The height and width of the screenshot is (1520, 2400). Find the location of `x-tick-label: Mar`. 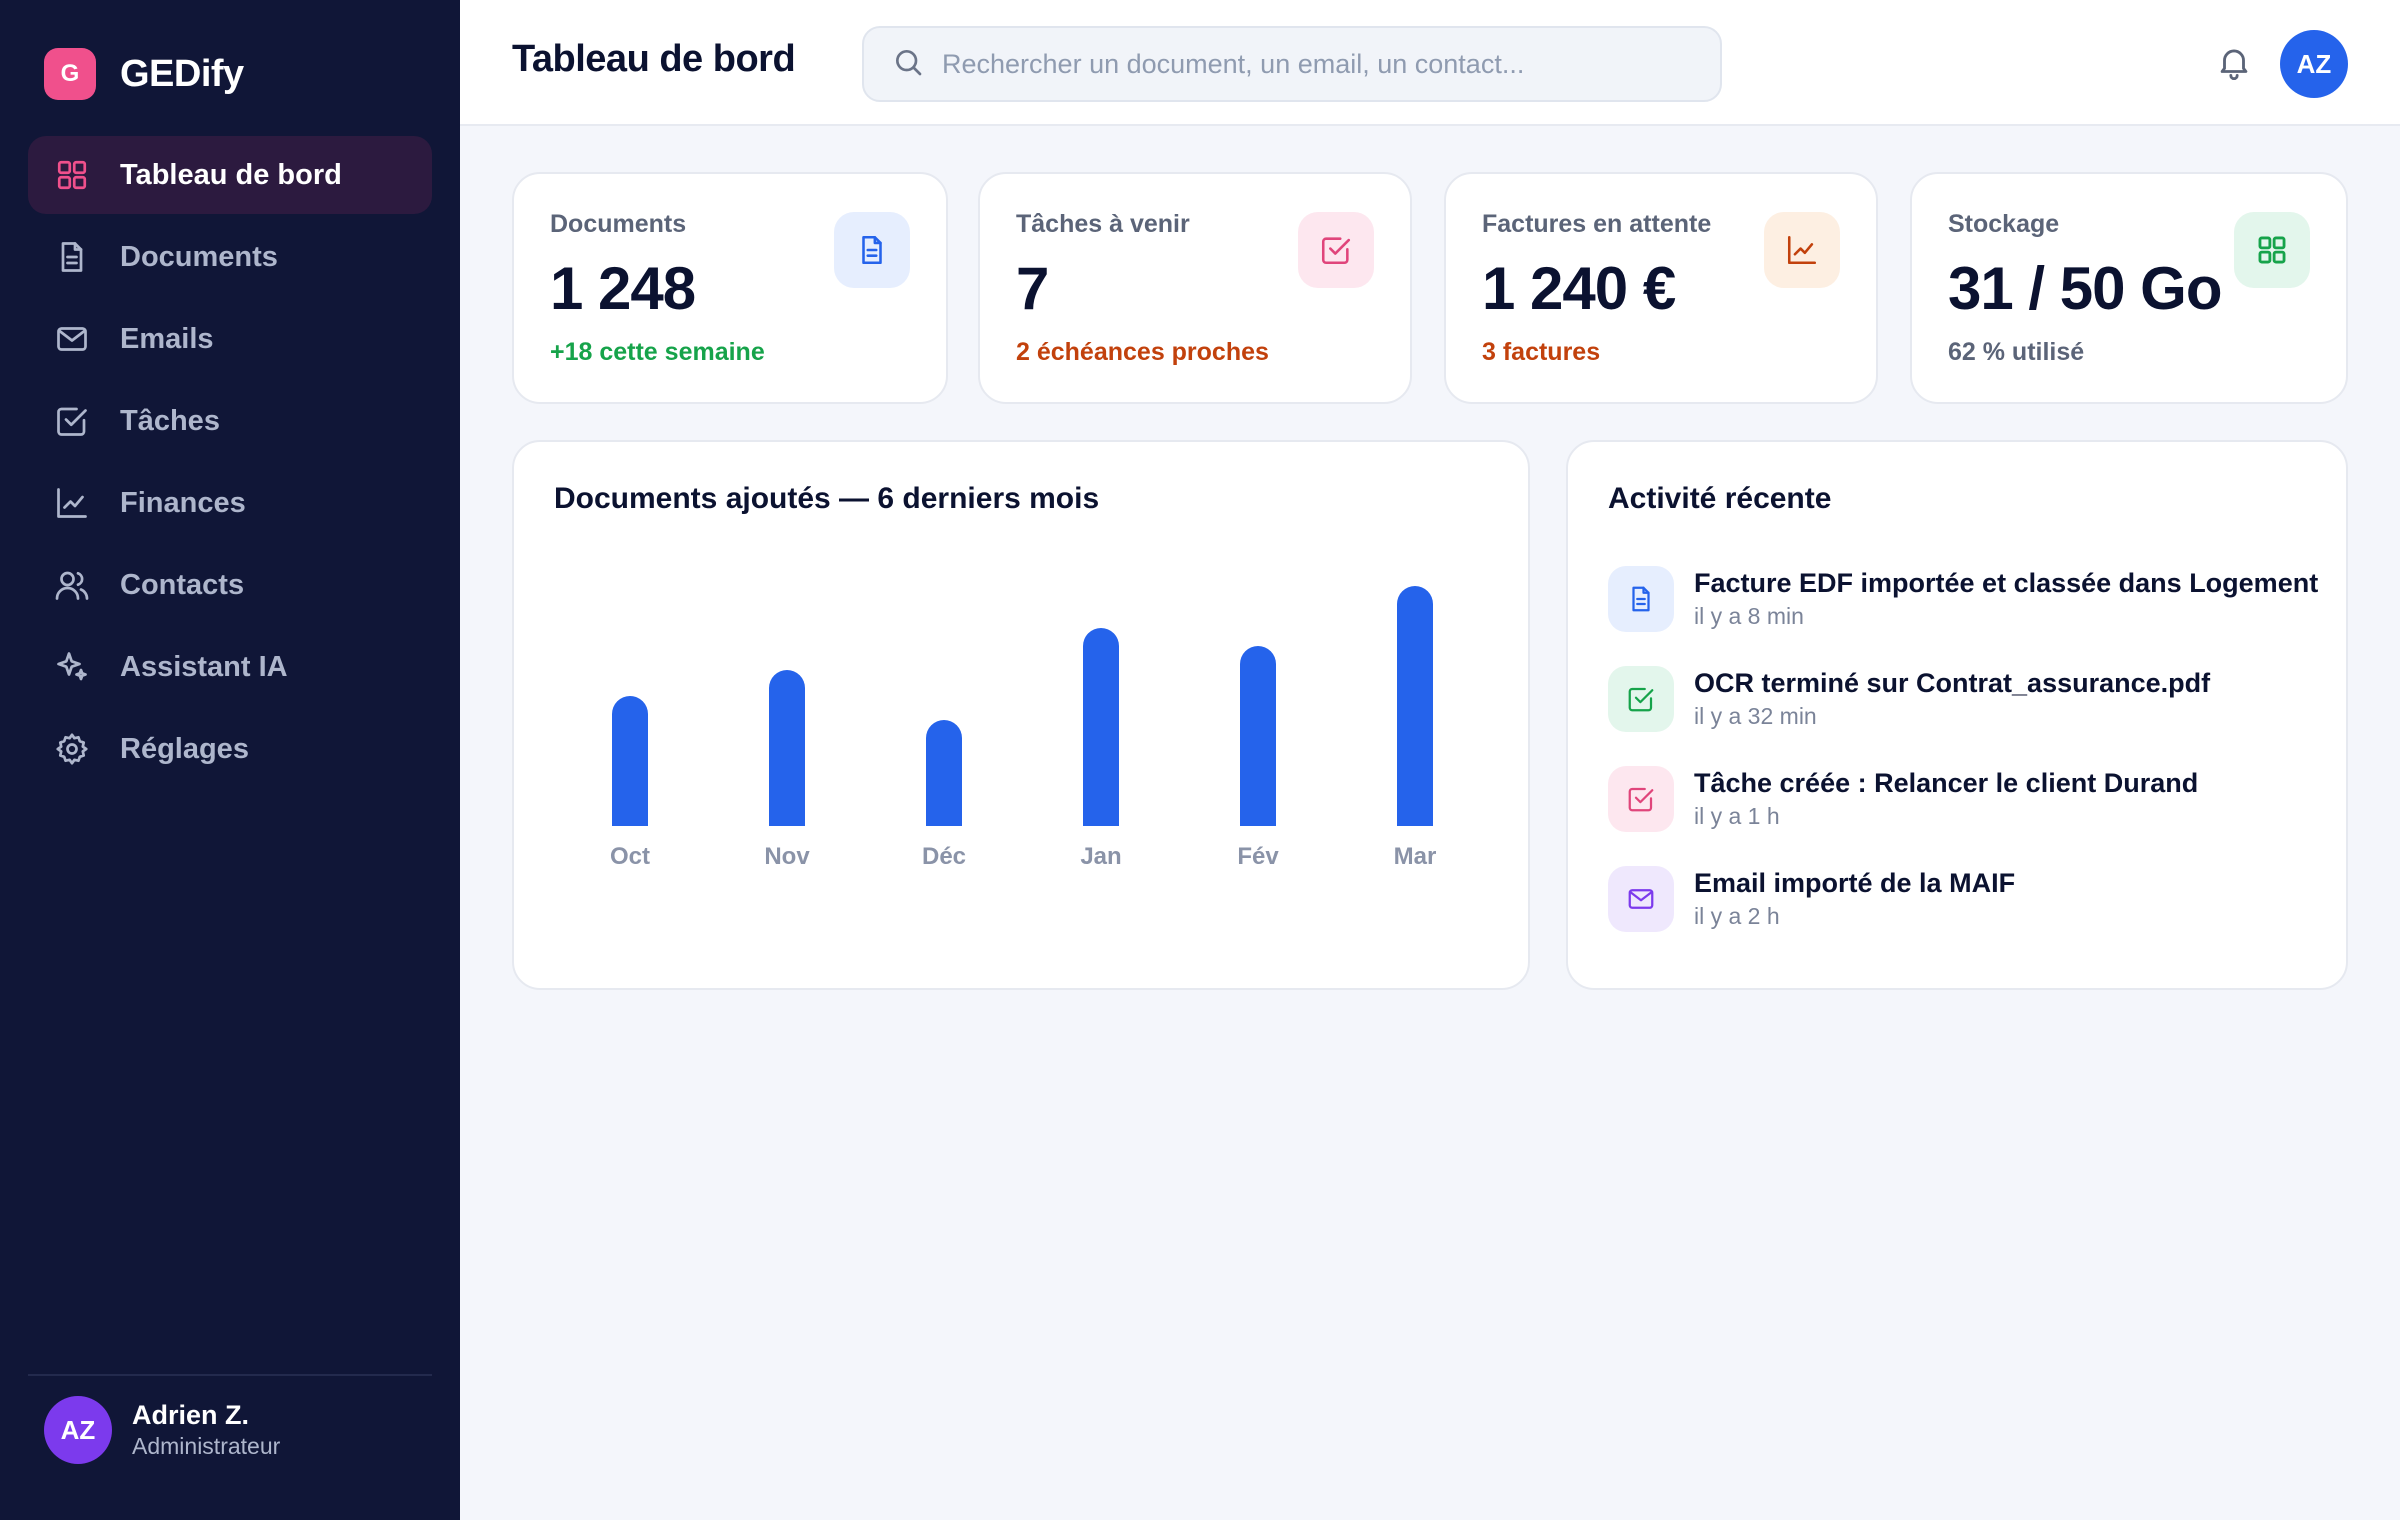

x-tick-label: Mar is located at coordinates (1415, 856).